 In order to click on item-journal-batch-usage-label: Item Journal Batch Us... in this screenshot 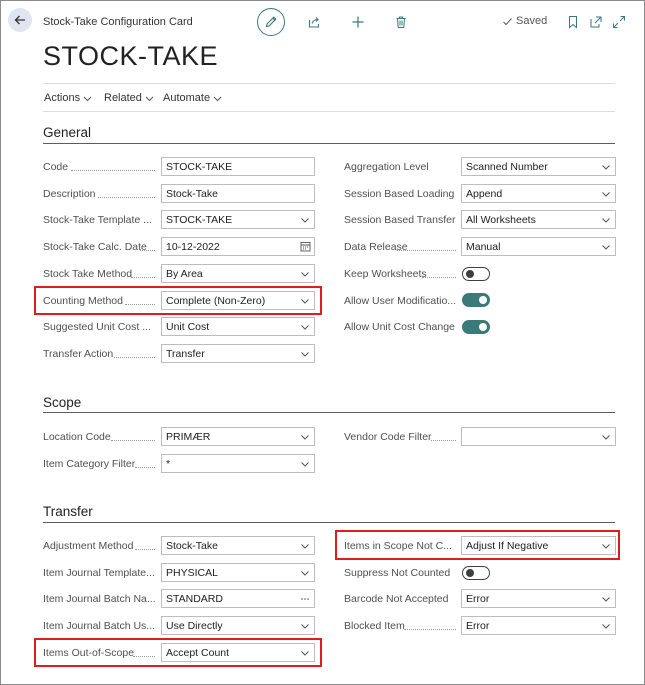, I will do `click(99, 626)`.